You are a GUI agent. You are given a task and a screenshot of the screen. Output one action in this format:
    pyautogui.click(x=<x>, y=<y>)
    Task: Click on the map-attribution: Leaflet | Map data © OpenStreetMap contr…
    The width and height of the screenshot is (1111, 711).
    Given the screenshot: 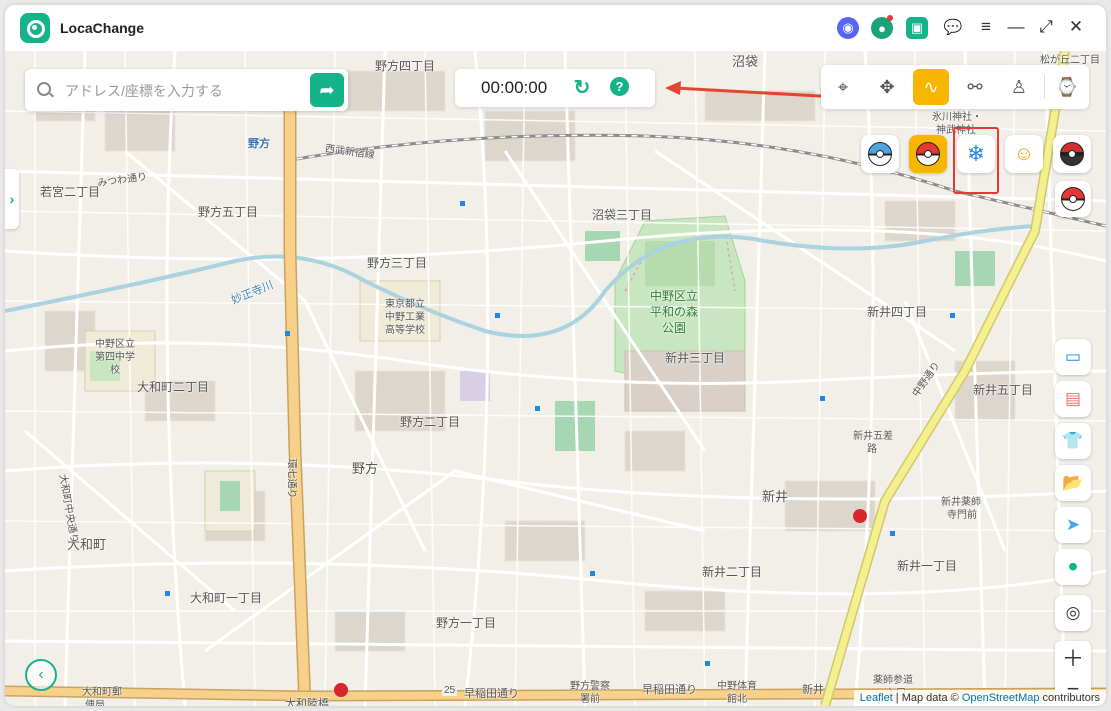 What is the action you would take?
    pyautogui.click(x=979, y=698)
    